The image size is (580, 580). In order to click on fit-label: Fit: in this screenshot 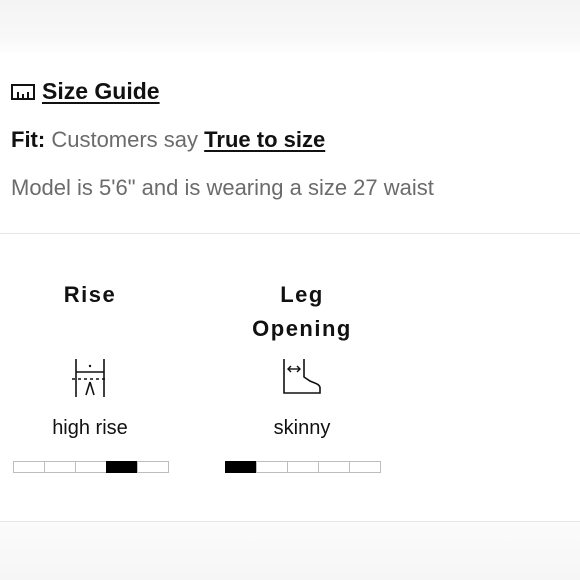, I will do `click(28, 139)`.